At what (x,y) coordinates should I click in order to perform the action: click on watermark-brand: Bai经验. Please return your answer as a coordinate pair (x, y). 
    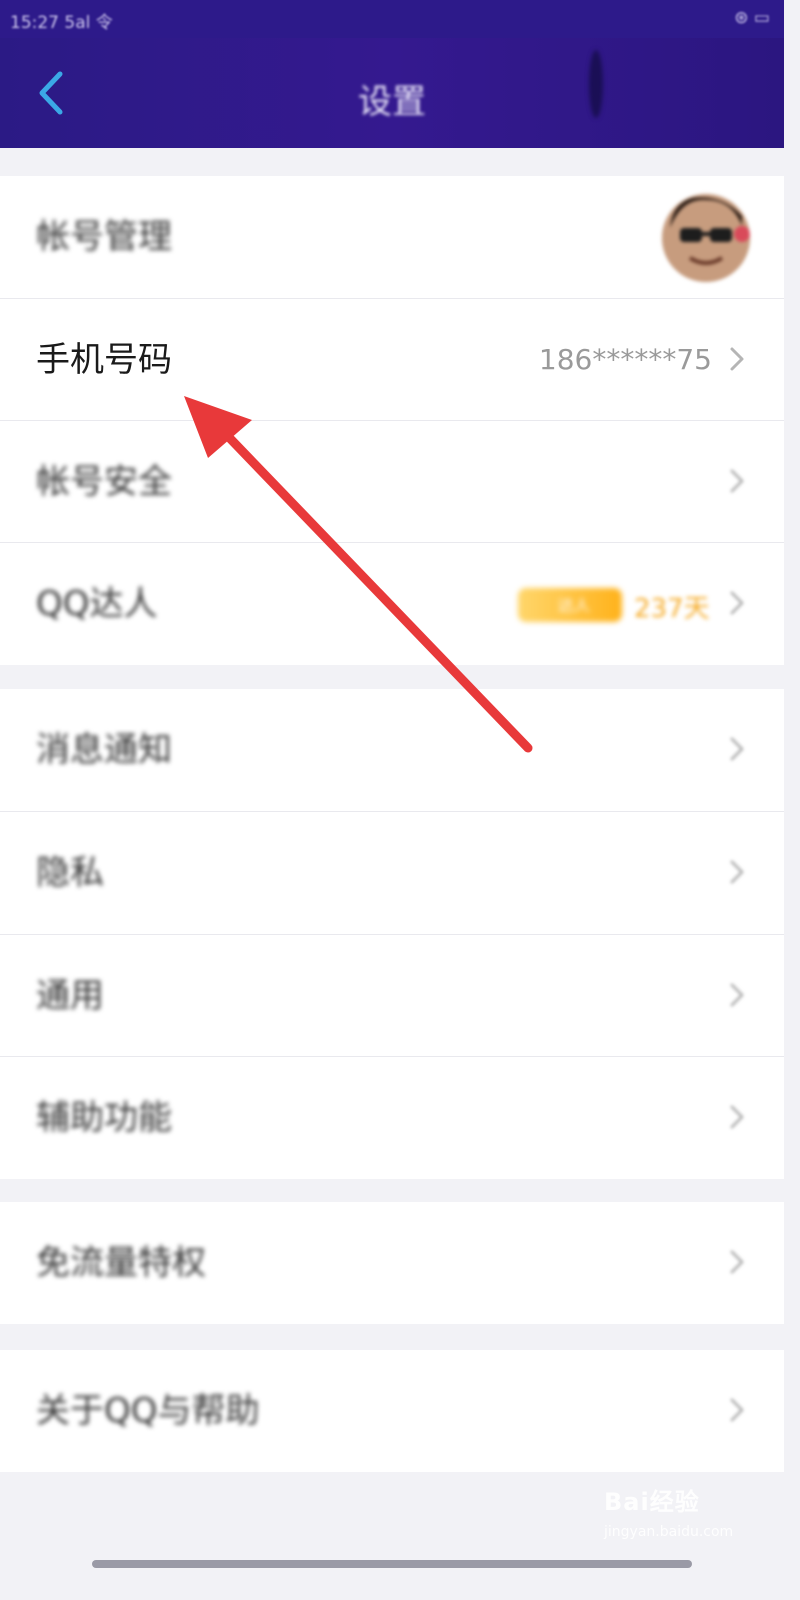
    Looking at the image, I should click on (652, 1502).